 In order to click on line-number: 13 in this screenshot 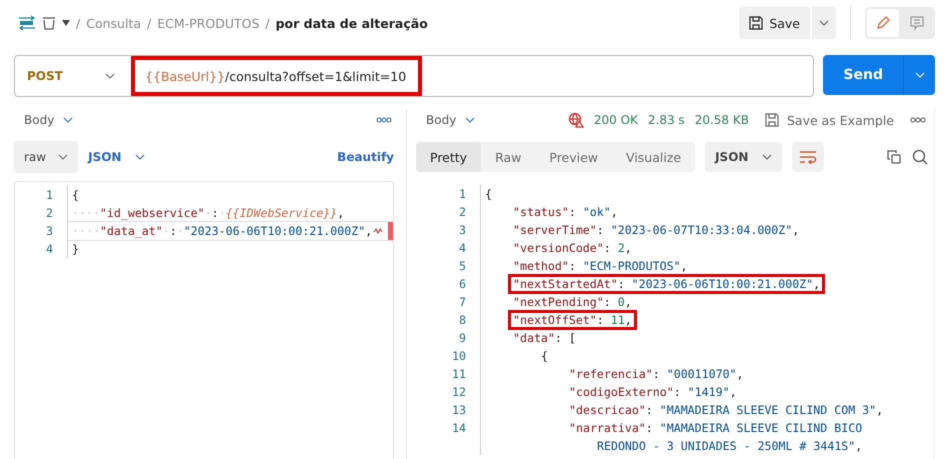, I will do `click(459, 410)`.